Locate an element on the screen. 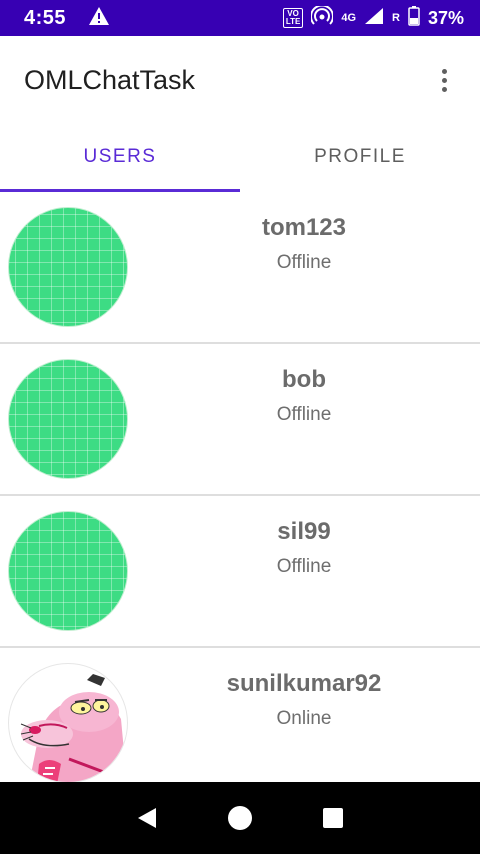 Image resolution: width=480 pixels, height=854 pixels. signal-icon is located at coordinates (374, 18).